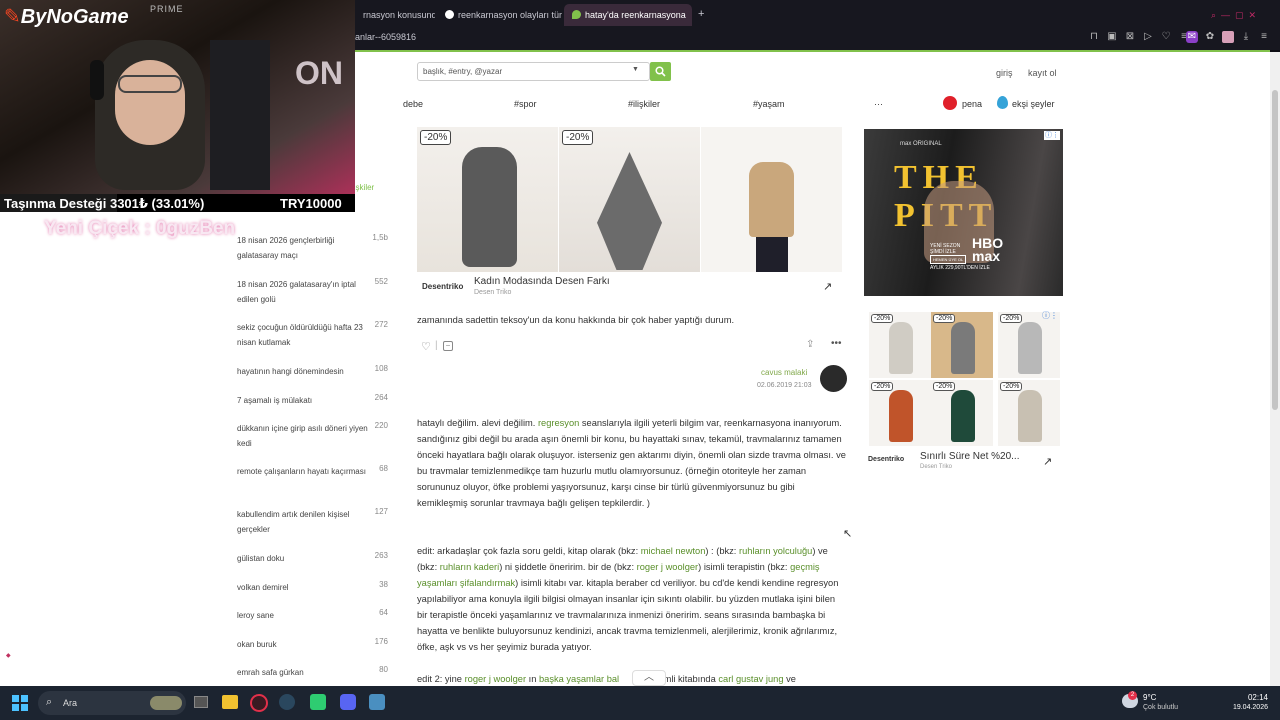  I want to click on url-text: anlar--6059816, so click(385, 37).